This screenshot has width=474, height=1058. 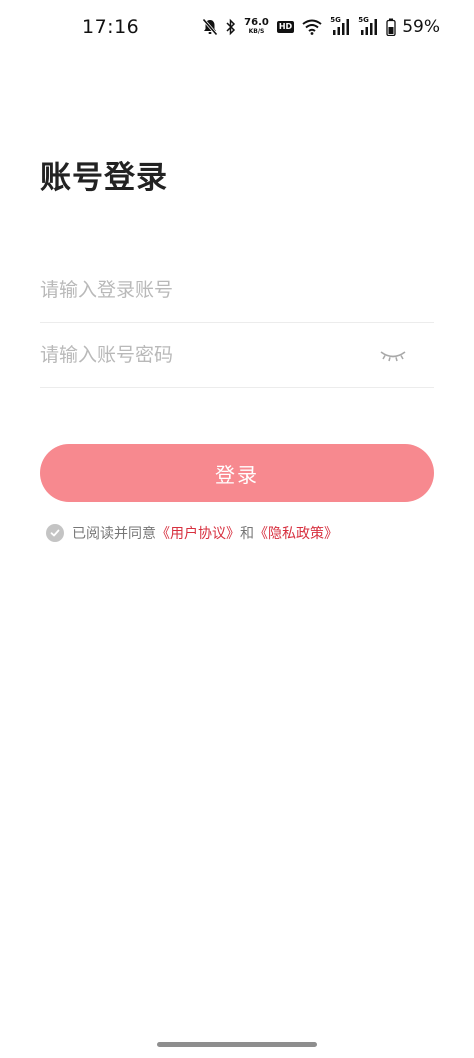 What do you see at coordinates (198, 533) in the screenshot?
I see `user-agreement-link: 《用户协议》` at bounding box center [198, 533].